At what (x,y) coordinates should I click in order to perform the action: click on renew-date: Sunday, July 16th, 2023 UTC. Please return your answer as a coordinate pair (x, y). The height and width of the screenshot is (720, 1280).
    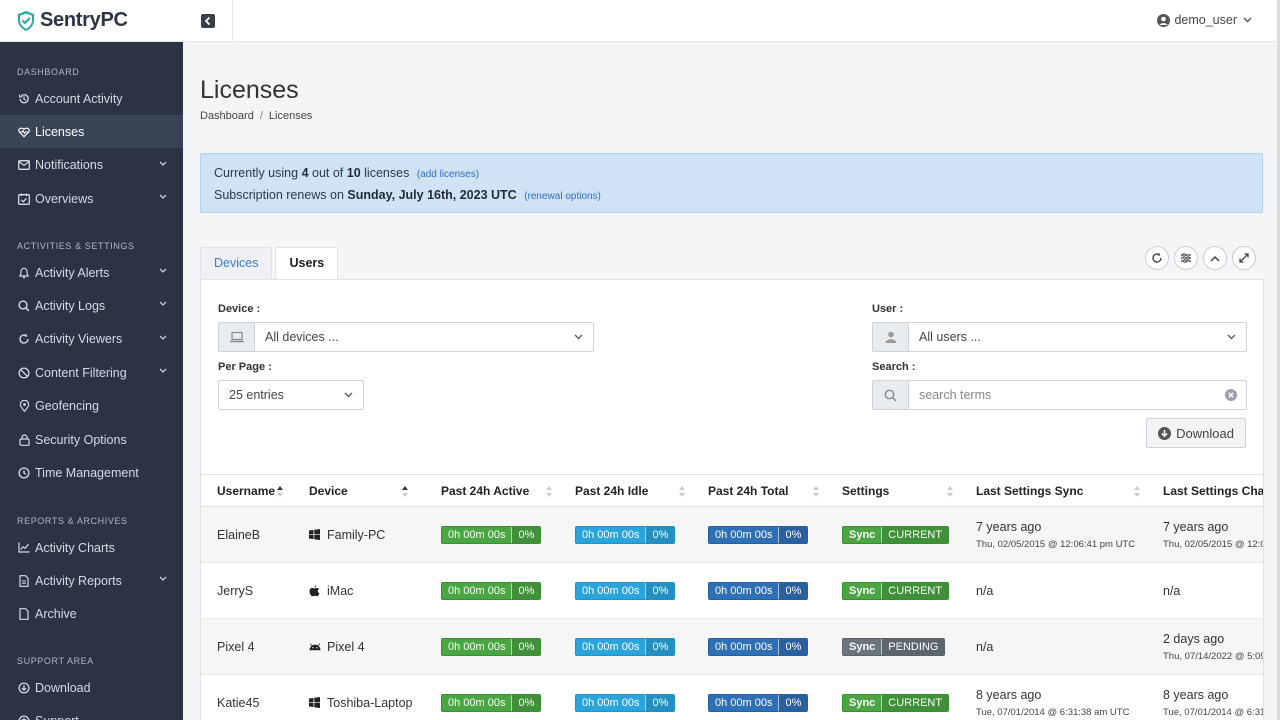
    Looking at the image, I should click on (432, 195).